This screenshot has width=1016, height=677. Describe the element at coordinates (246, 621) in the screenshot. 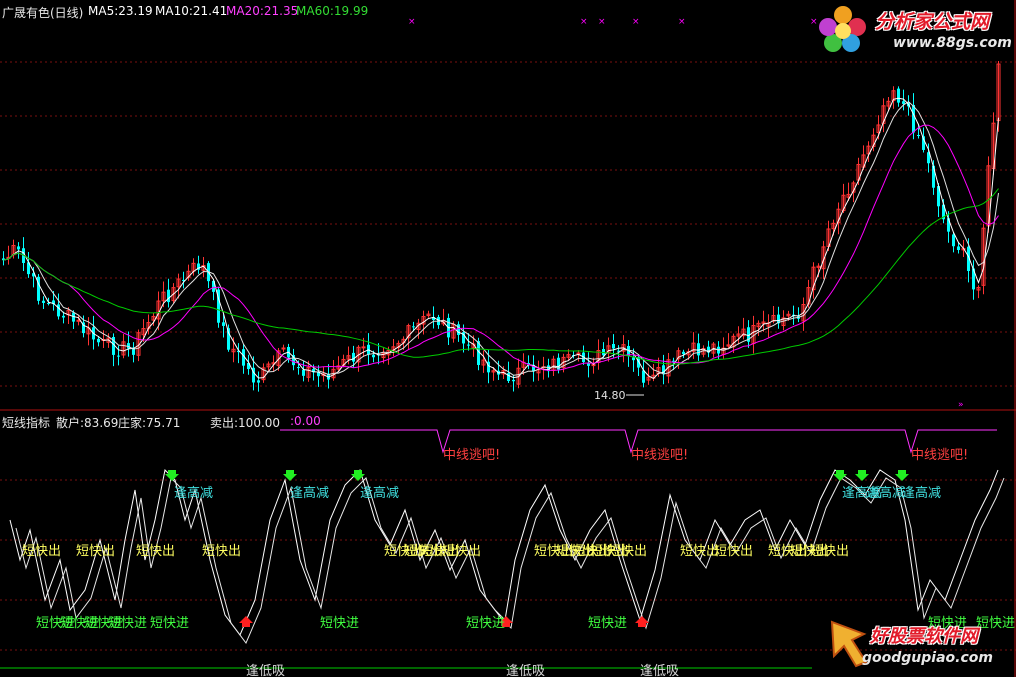

I see `buy-up-arrow-icon` at that location.